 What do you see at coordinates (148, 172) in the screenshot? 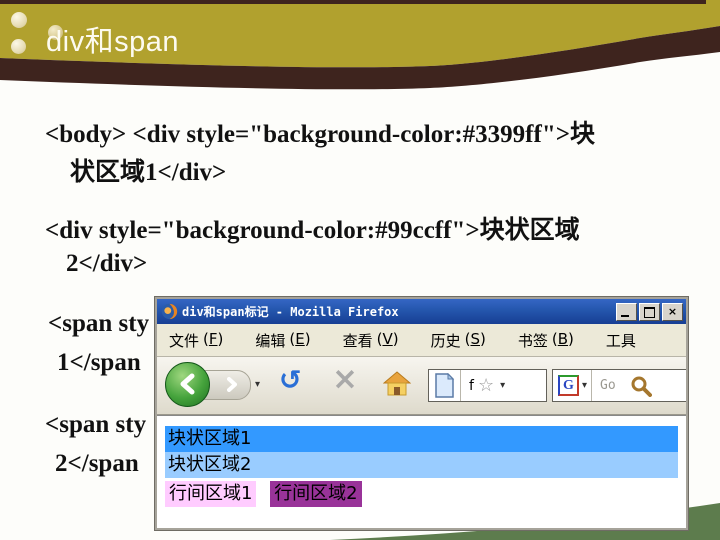
I see `code-line: 状区域1</div>` at bounding box center [148, 172].